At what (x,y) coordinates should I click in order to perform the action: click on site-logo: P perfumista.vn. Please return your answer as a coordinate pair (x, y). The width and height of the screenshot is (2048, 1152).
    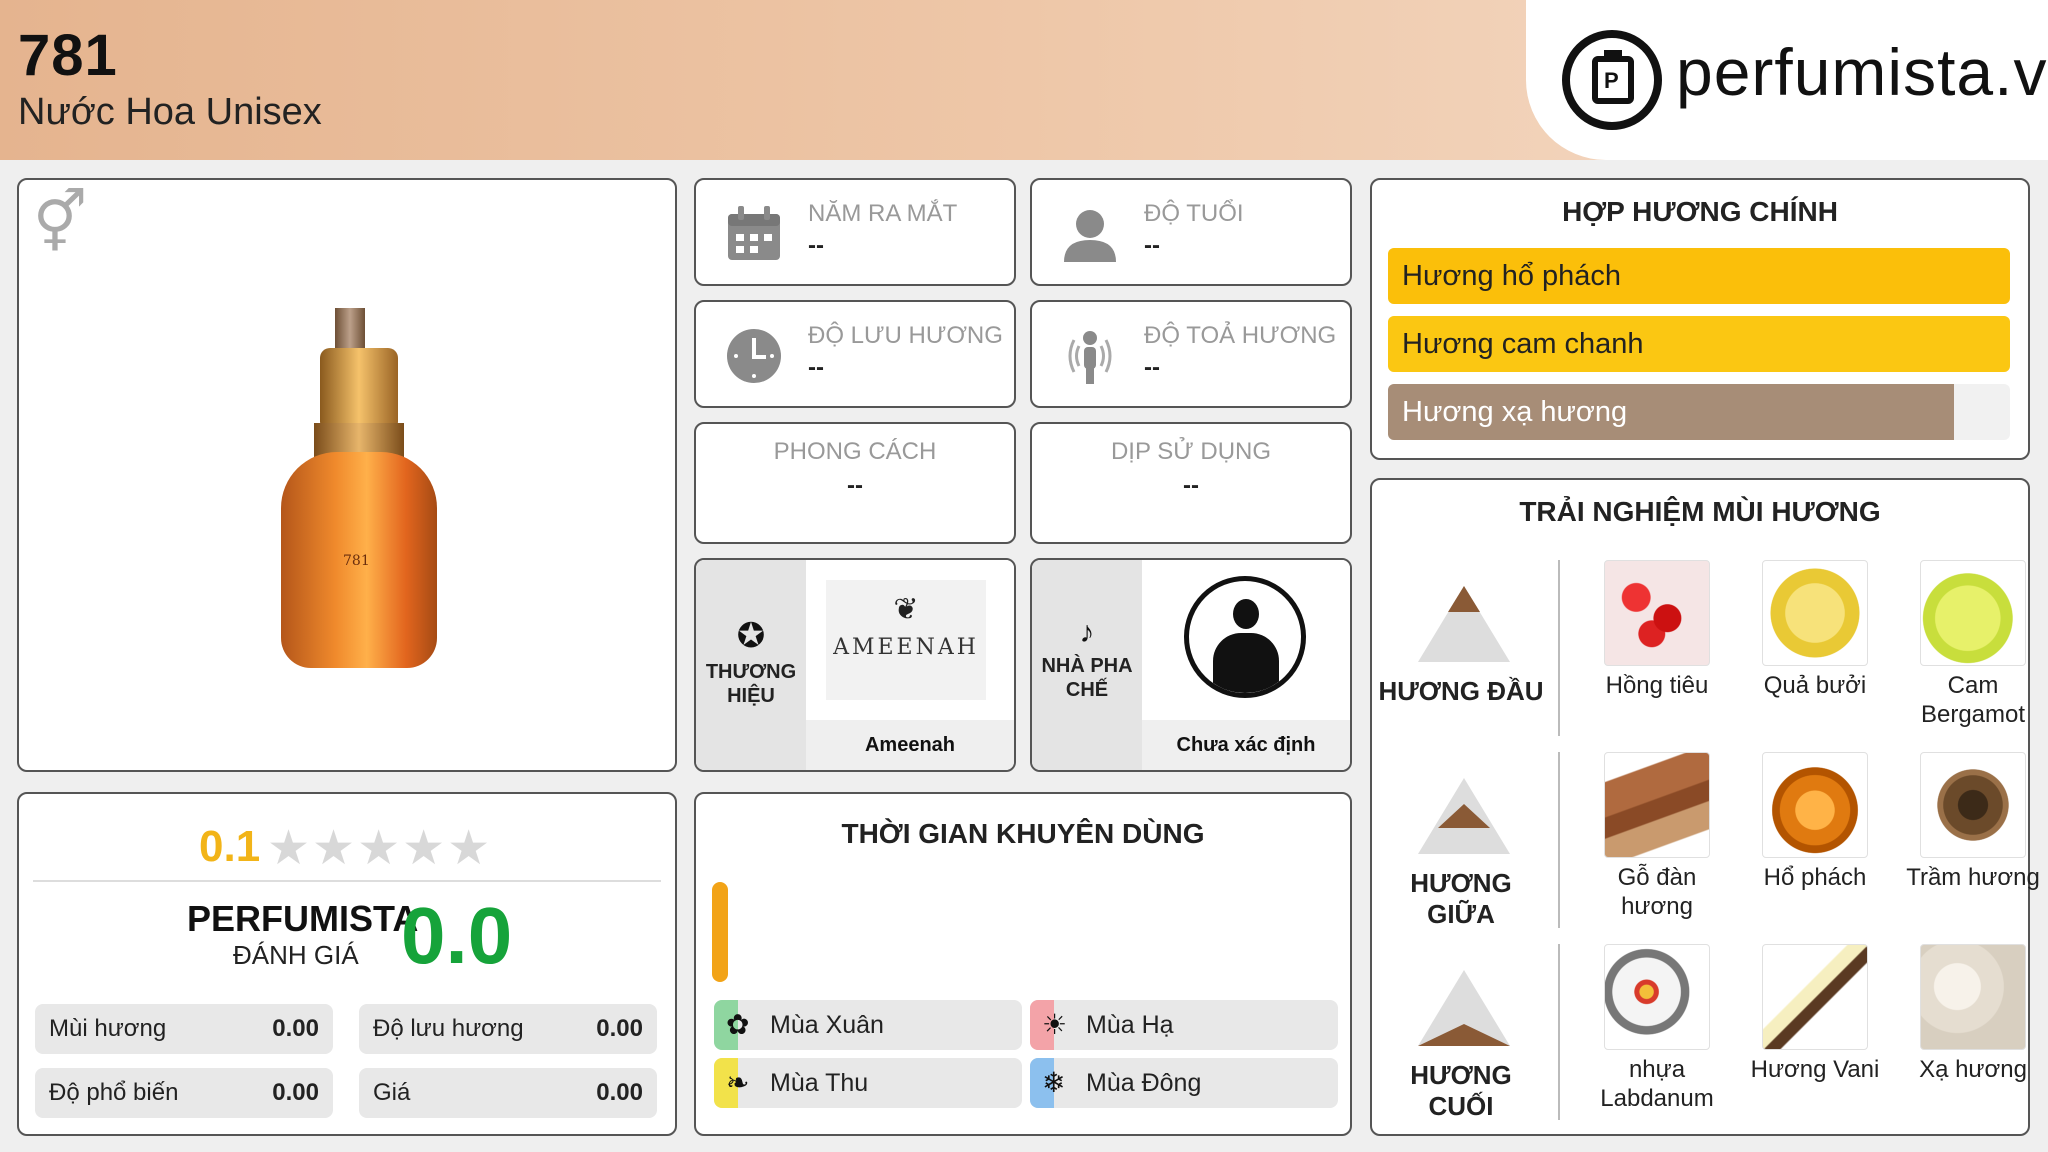
    Looking at the image, I should click on (1787, 80).